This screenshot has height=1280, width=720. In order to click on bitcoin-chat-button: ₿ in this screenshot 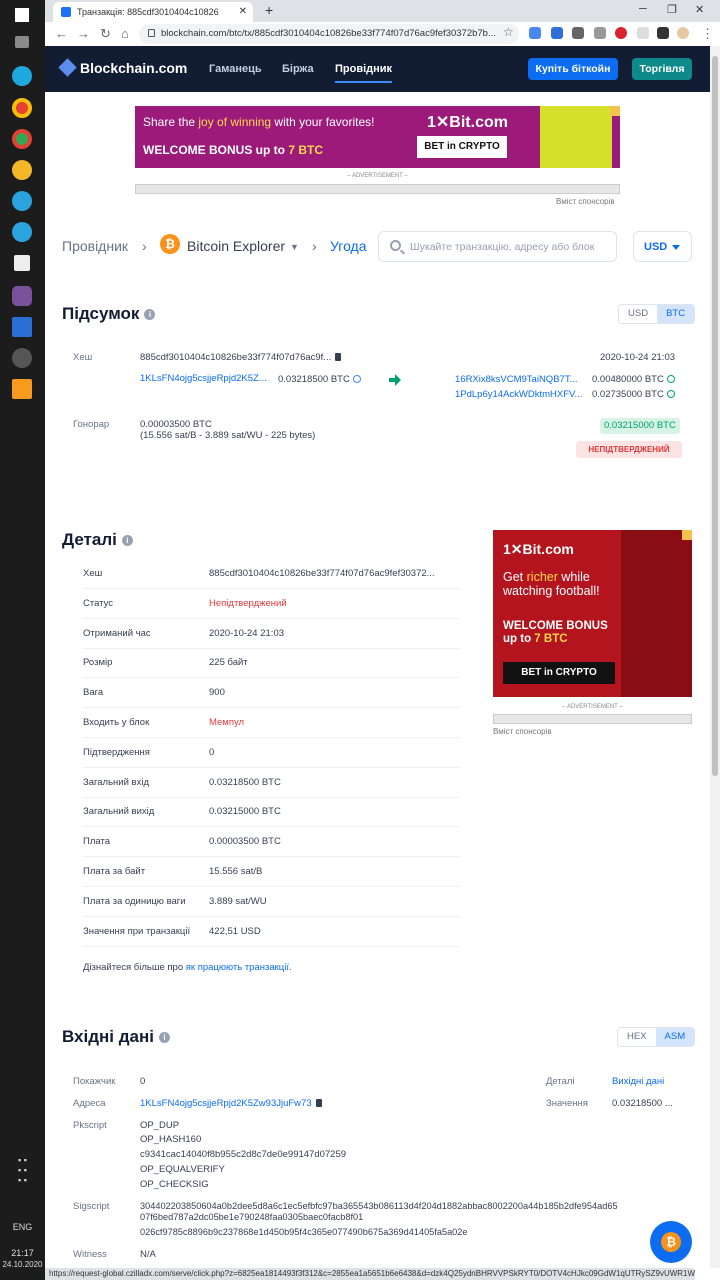, I will do `click(671, 1242)`.